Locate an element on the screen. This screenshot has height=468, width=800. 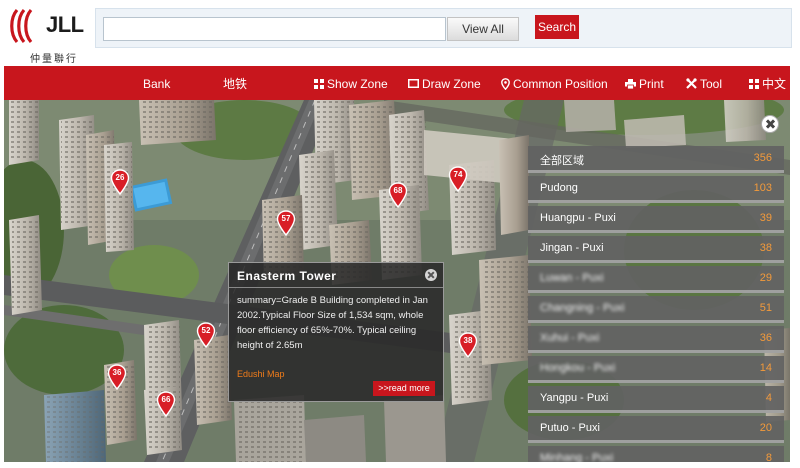
edushi-map-link: Edushi Map is located at coordinates (261, 374).